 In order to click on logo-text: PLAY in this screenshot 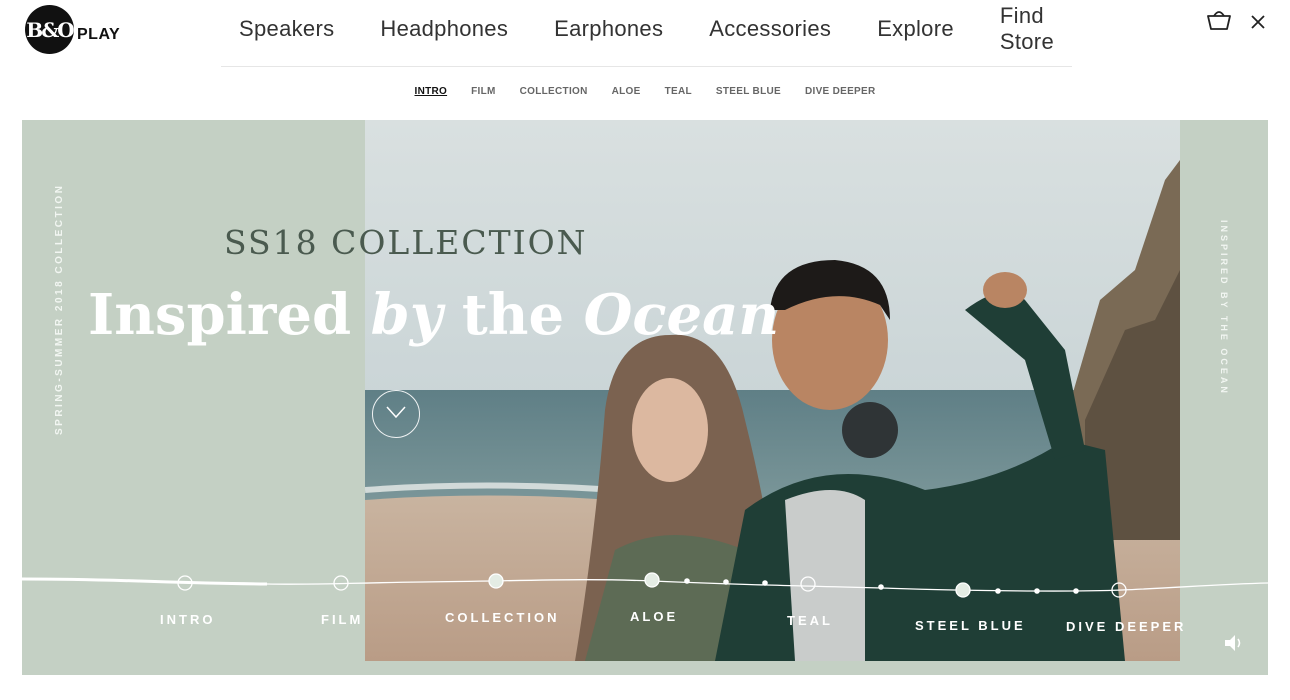, I will do `click(99, 34)`.